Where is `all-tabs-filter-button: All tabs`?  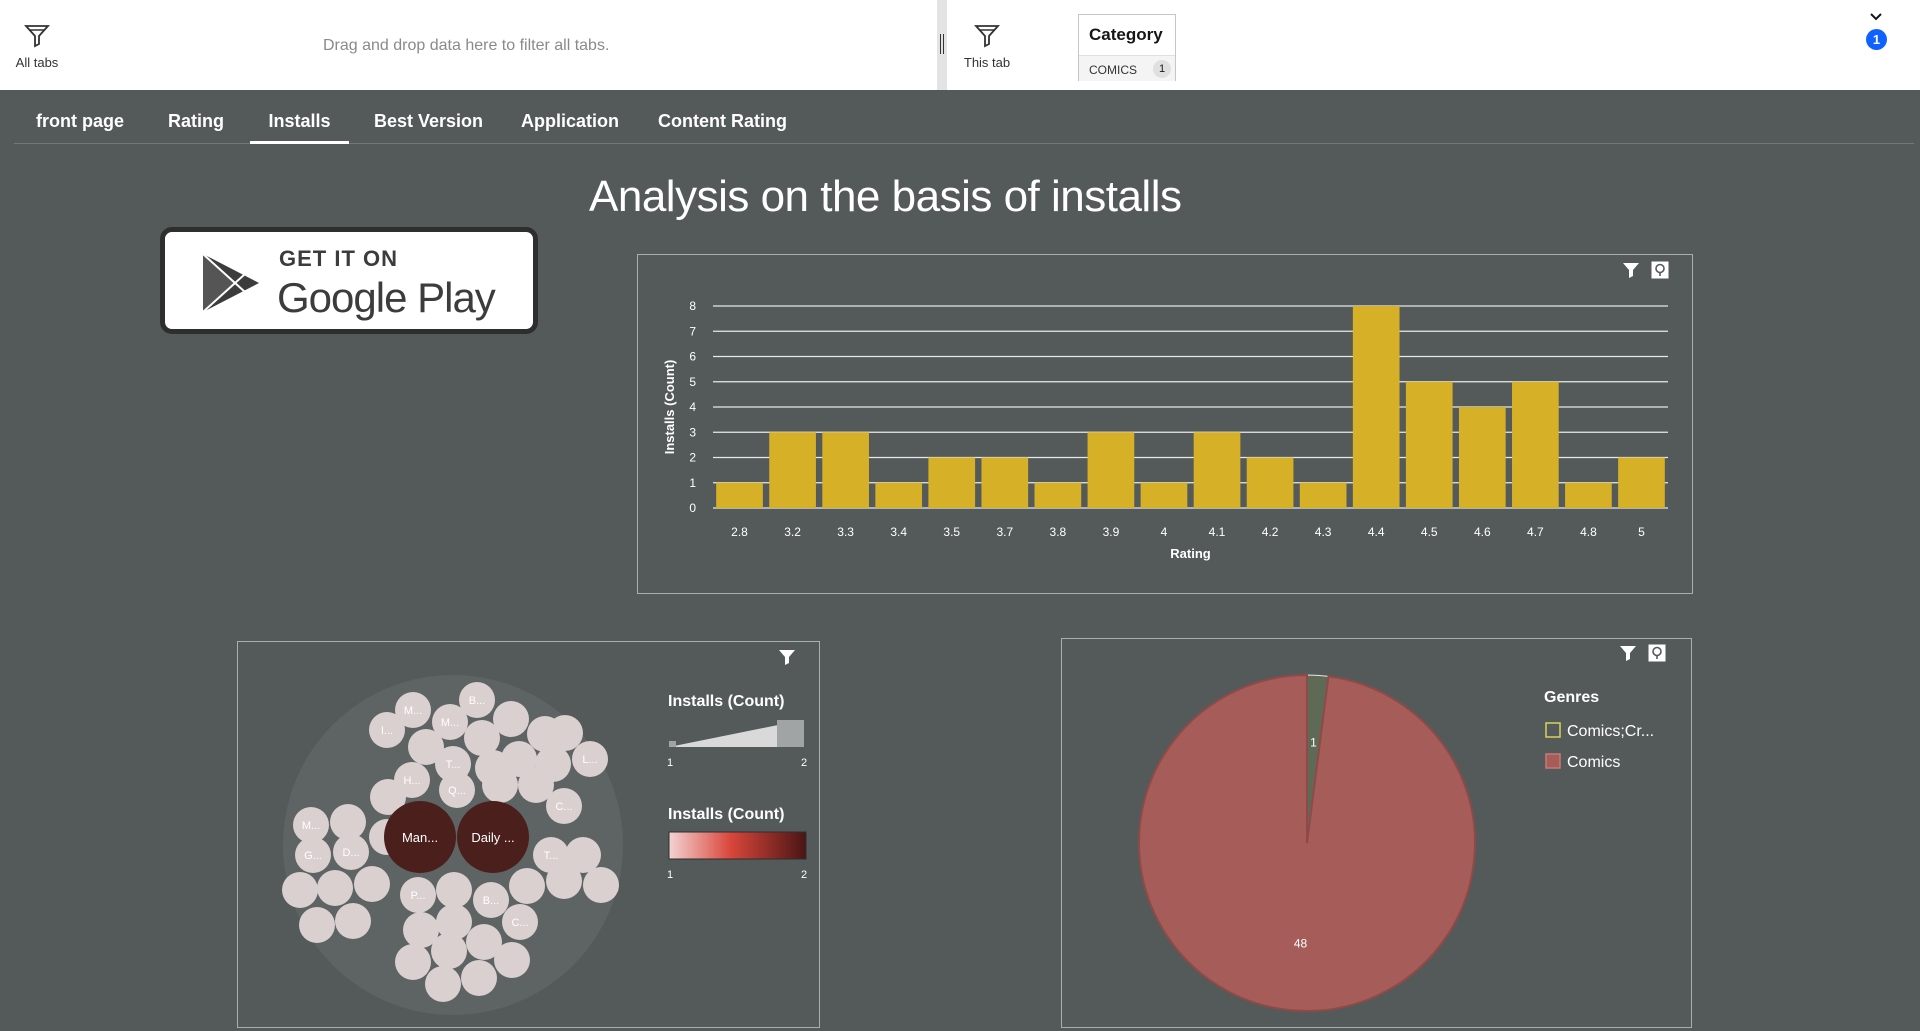
all-tabs-filter-button: All tabs is located at coordinates (37, 46).